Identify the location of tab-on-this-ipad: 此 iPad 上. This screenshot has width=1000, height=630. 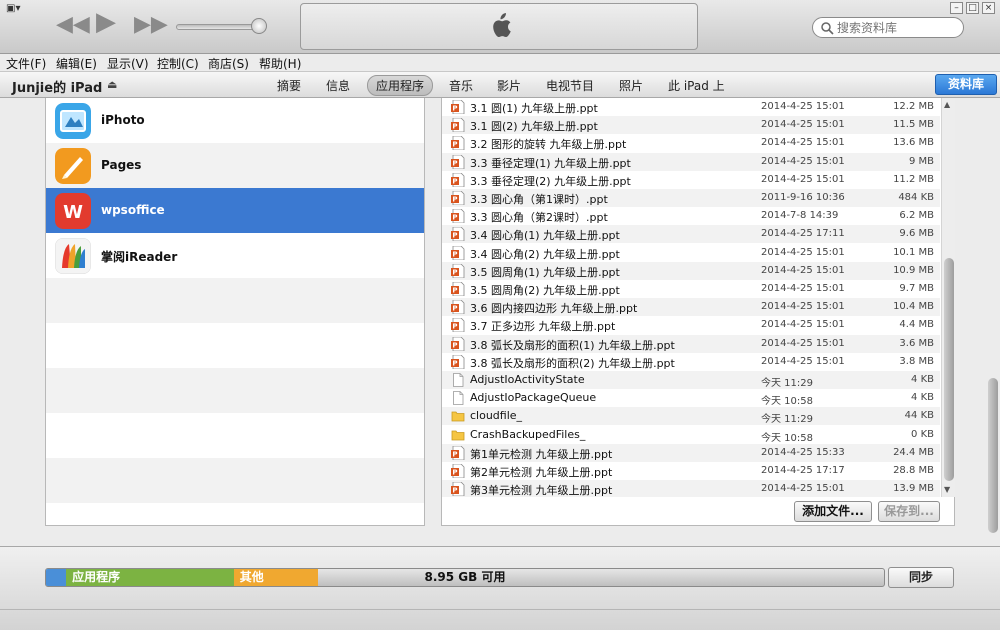
(696, 85).